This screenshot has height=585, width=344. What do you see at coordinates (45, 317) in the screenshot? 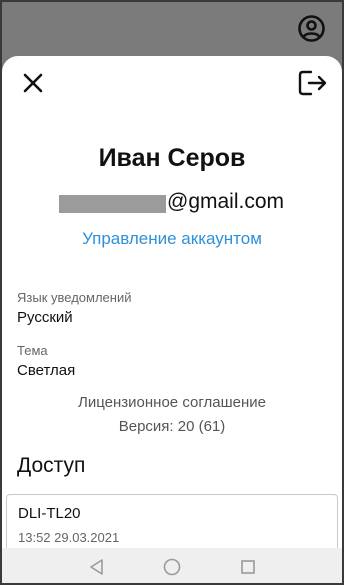
I see `language-value: Русский` at bounding box center [45, 317].